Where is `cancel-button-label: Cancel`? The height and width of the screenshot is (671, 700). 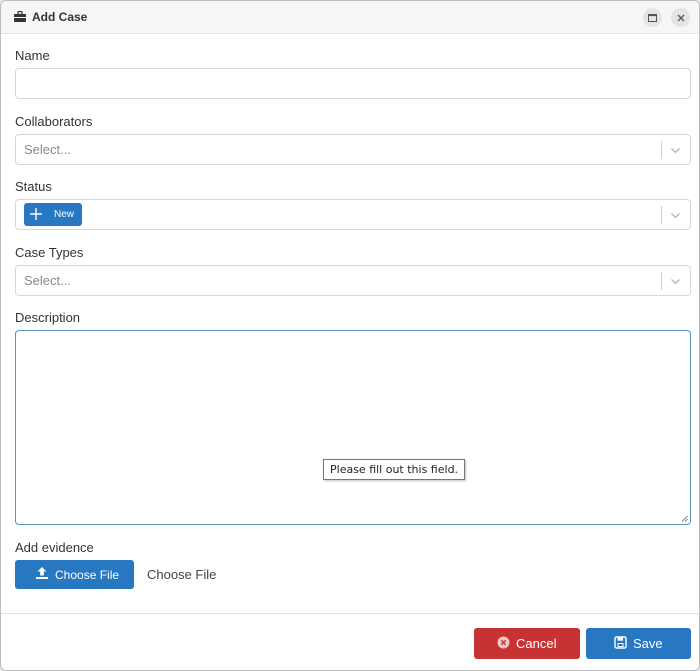
cancel-button-label: Cancel is located at coordinates (536, 643).